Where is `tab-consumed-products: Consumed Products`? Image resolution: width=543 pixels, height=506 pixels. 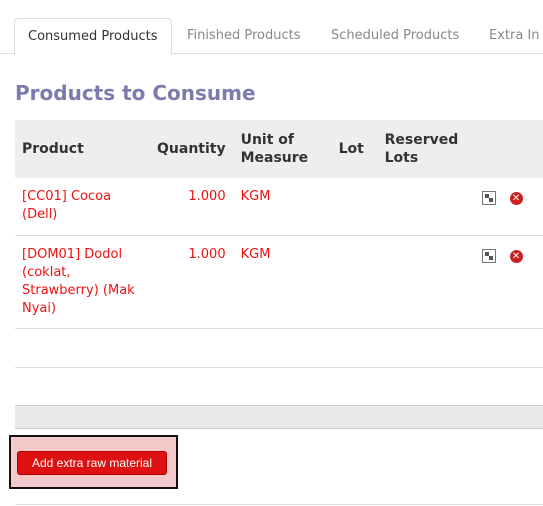
tab-consumed-products: Consumed Products is located at coordinates (93, 36).